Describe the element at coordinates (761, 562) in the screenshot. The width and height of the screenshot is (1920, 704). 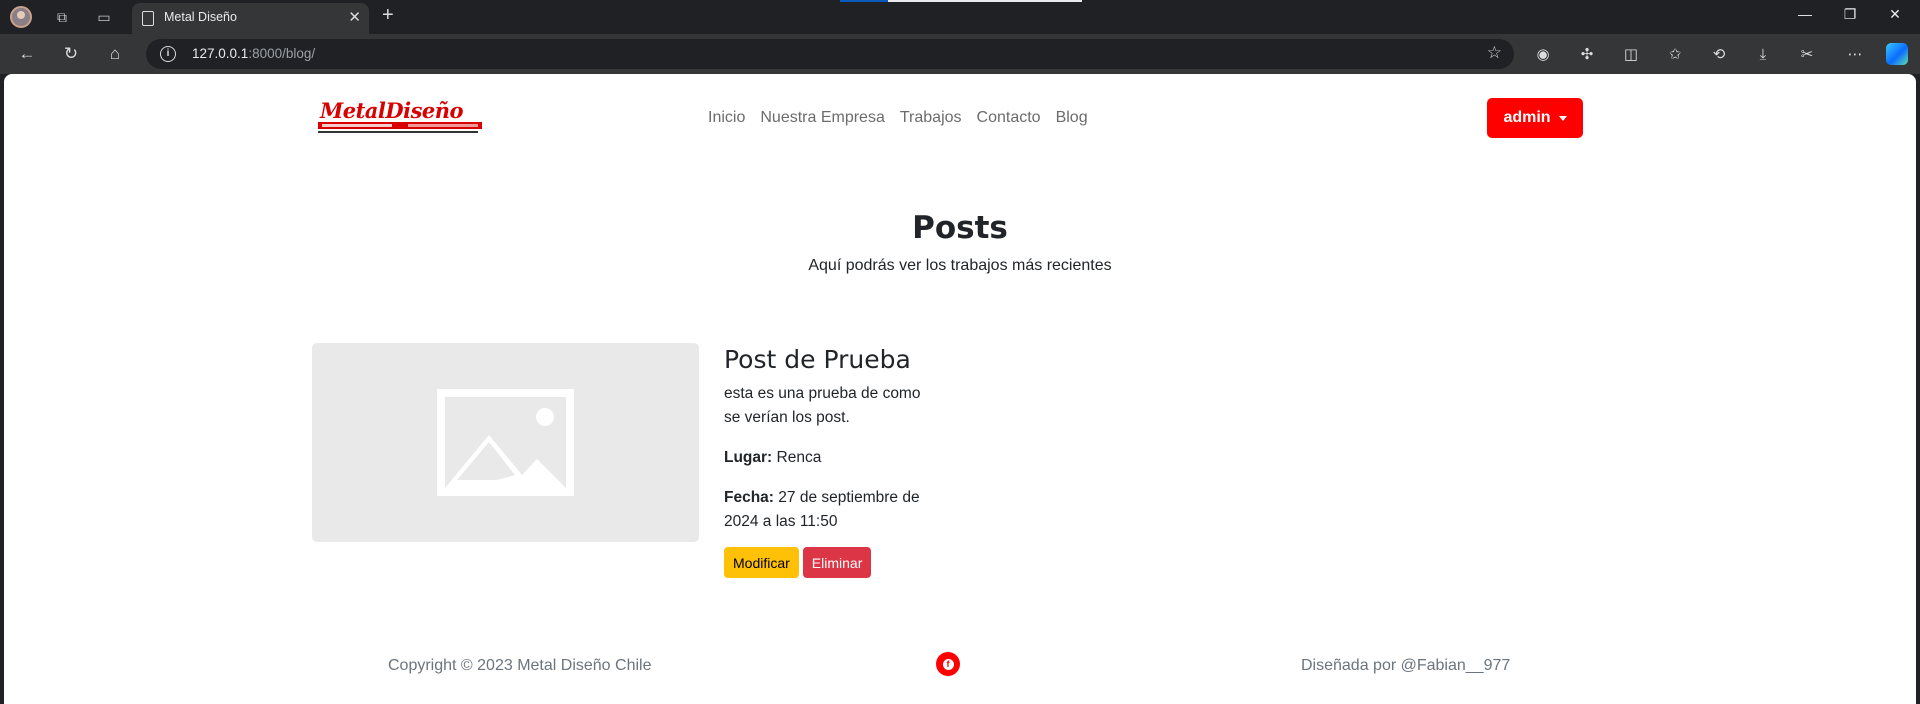
I see `edit-post-button: Modificar` at that location.